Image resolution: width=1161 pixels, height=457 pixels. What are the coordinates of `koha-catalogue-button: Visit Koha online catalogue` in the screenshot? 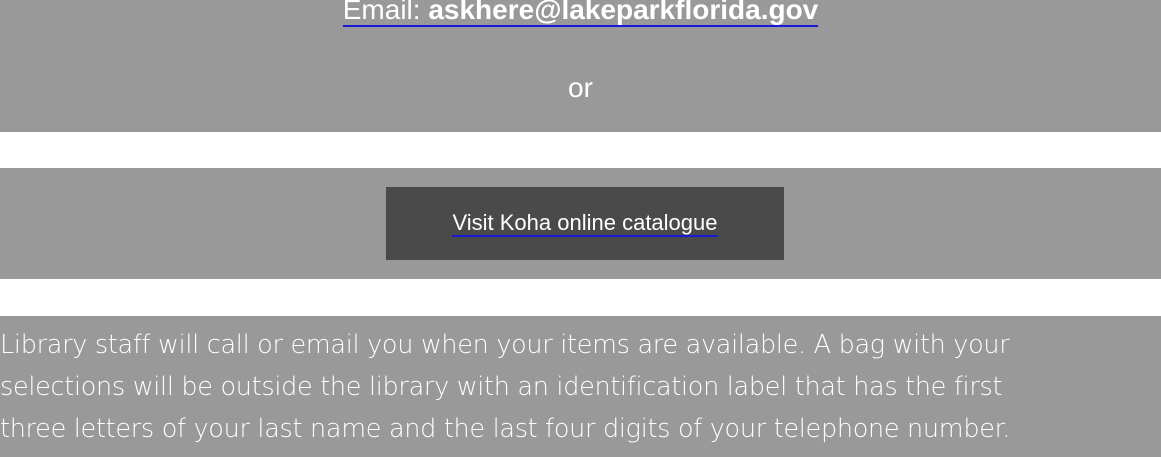 It's located at (585, 223).